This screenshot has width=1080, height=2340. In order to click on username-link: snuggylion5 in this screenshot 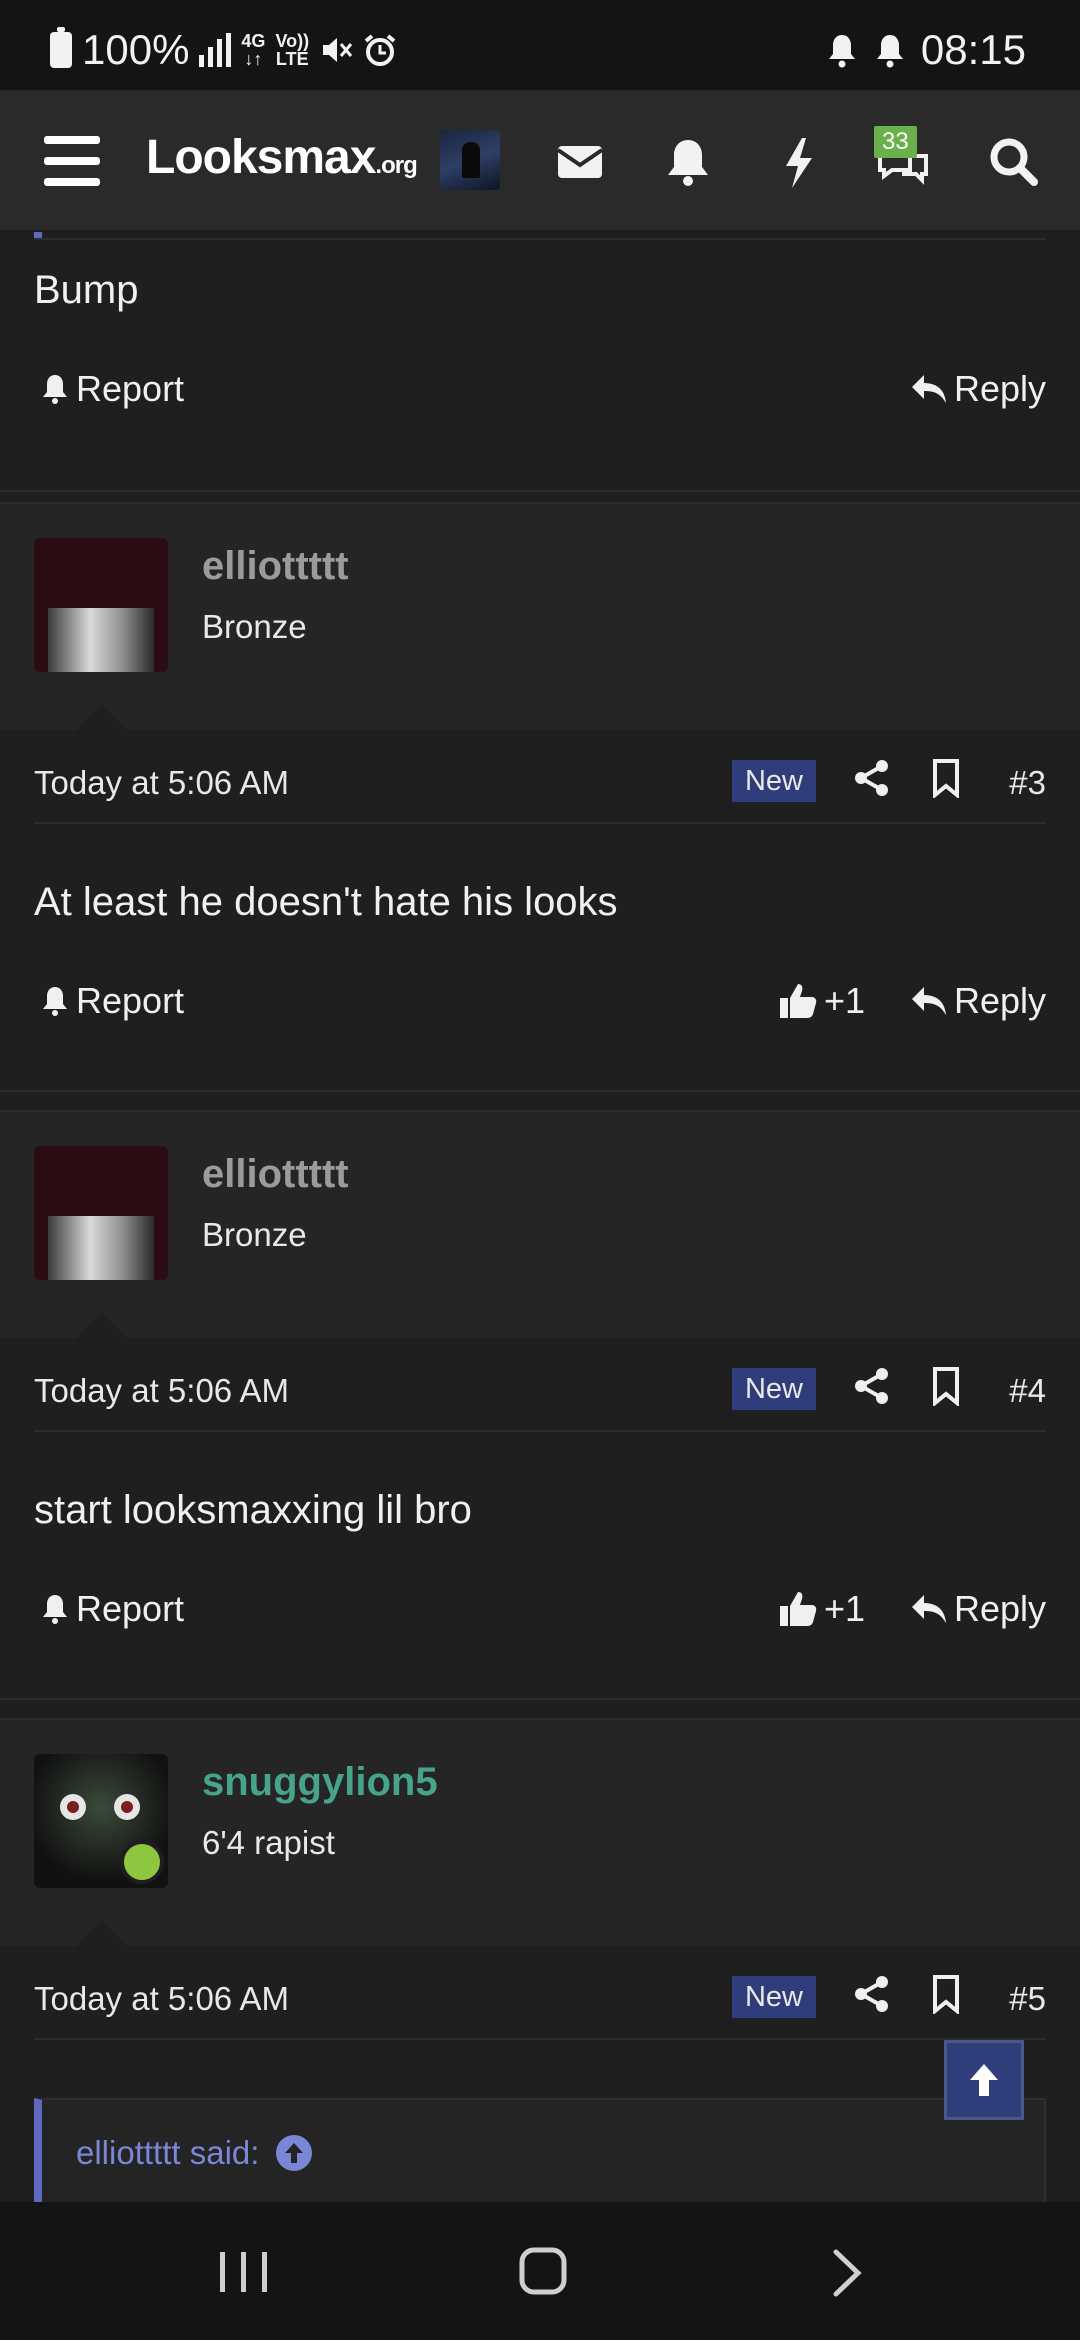, I will do `click(320, 1782)`.